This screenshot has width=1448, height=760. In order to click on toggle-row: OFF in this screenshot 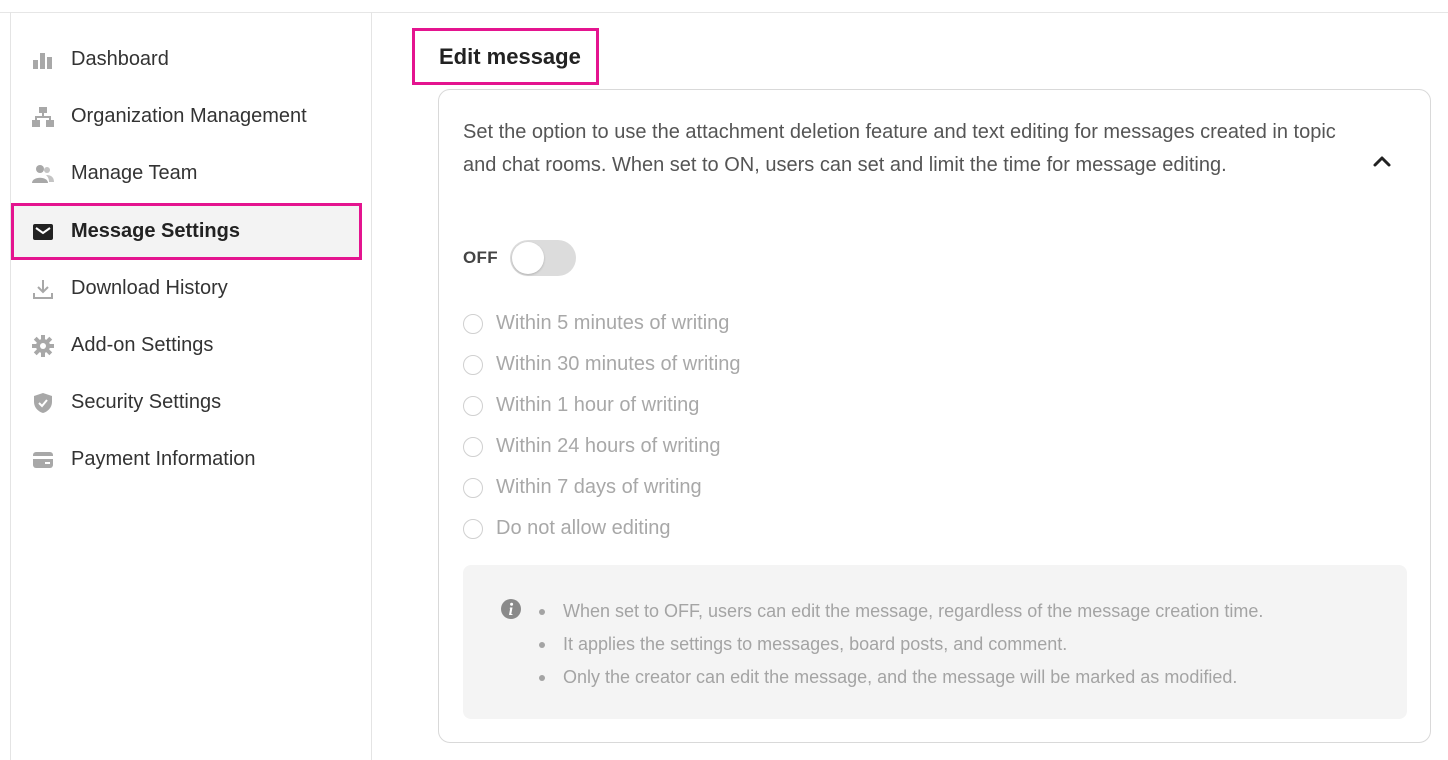, I will do `click(519, 258)`.